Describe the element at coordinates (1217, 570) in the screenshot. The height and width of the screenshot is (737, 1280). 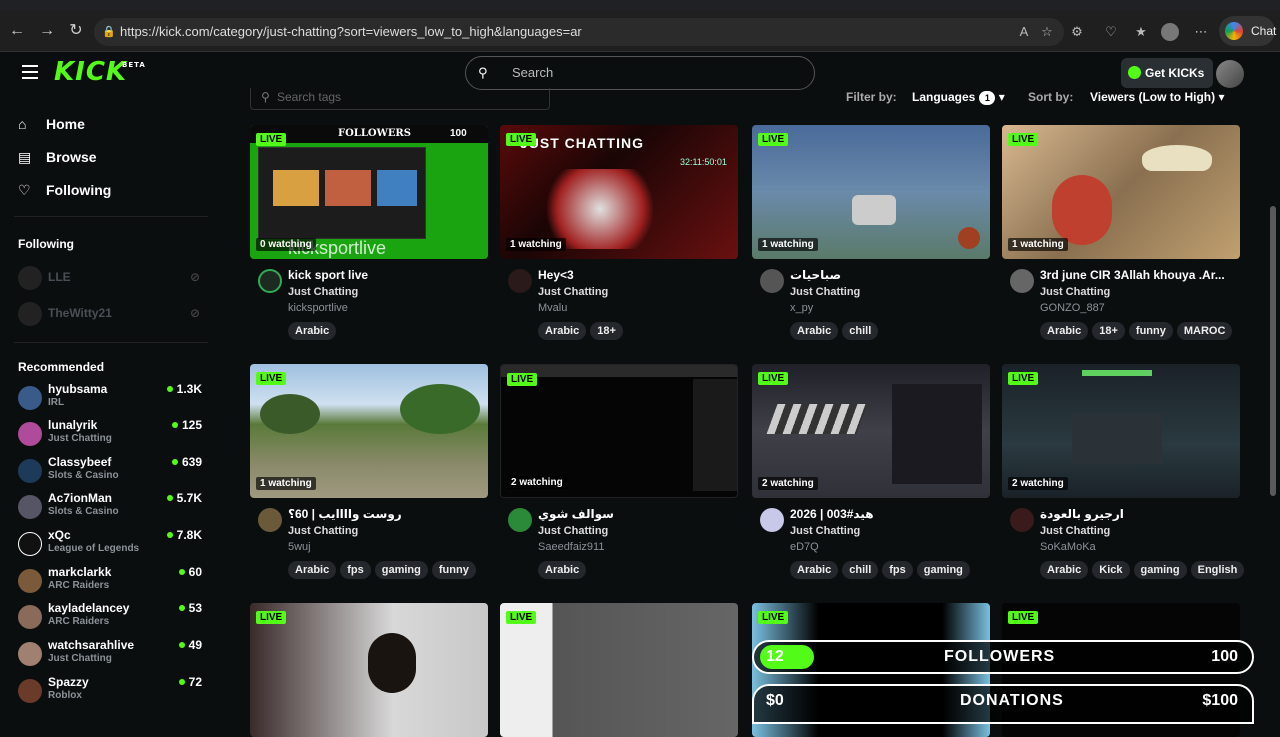
I see `tag: English` at that location.